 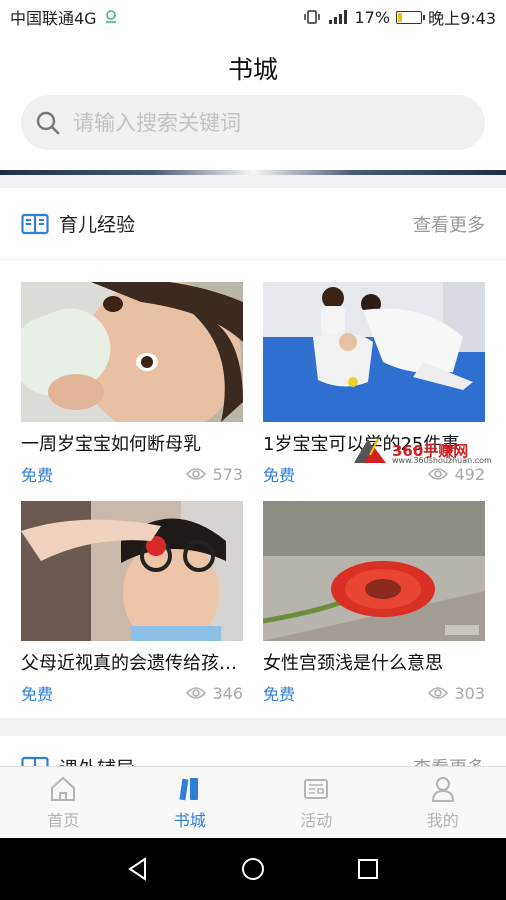 I want to click on search-input, so click(x=263, y=122).